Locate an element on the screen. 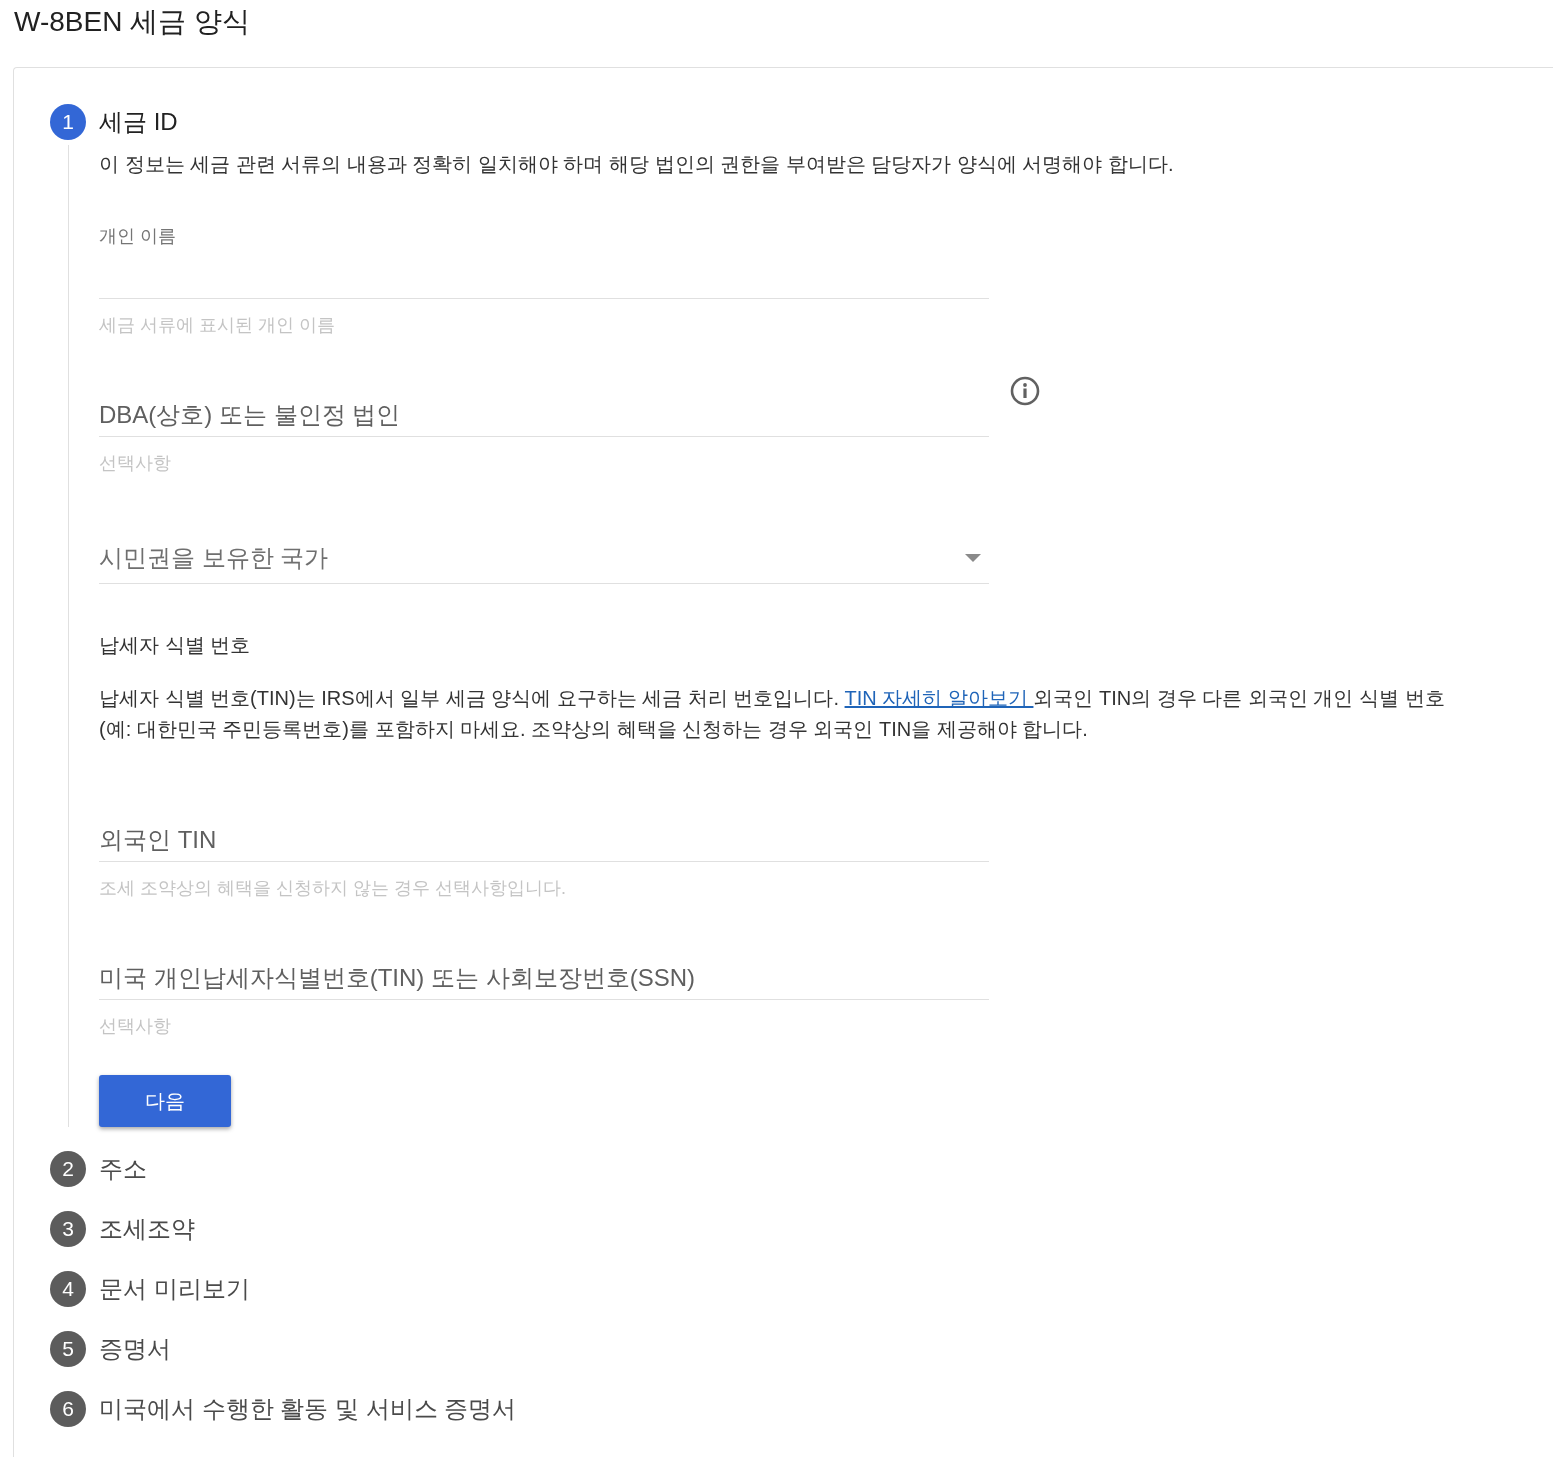  country-select: 시민권을 보유한 국가 is located at coordinates (544, 560).